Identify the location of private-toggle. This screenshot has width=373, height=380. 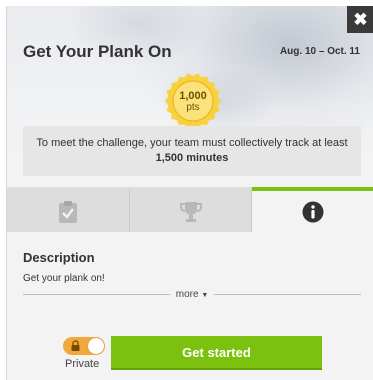
(84, 346).